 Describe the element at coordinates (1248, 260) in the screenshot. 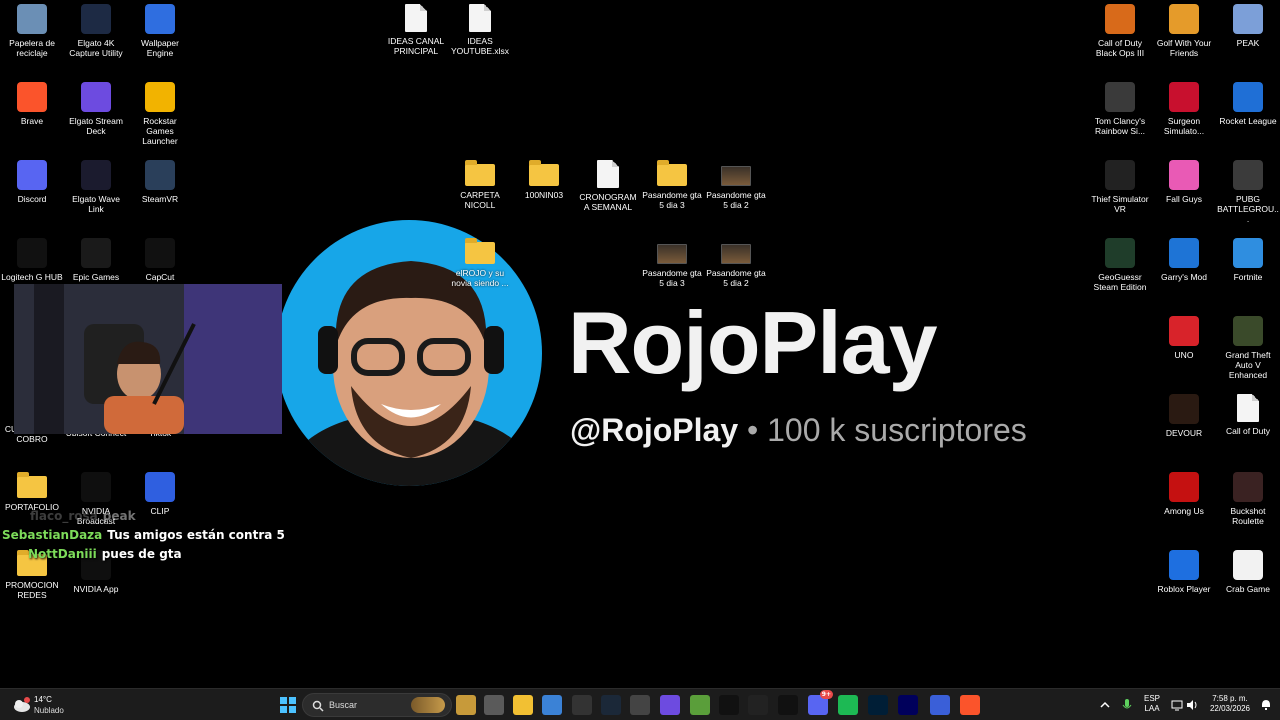

I see `desktop-icon: Fortnite` at that location.